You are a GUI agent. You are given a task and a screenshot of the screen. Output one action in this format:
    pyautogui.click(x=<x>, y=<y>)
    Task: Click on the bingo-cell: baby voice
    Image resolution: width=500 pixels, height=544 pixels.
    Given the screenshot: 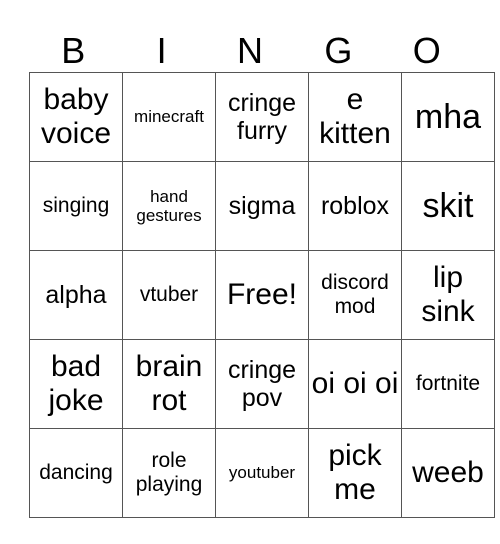 What is the action you would take?
    pyautogui.click(x=76, y=117)
    